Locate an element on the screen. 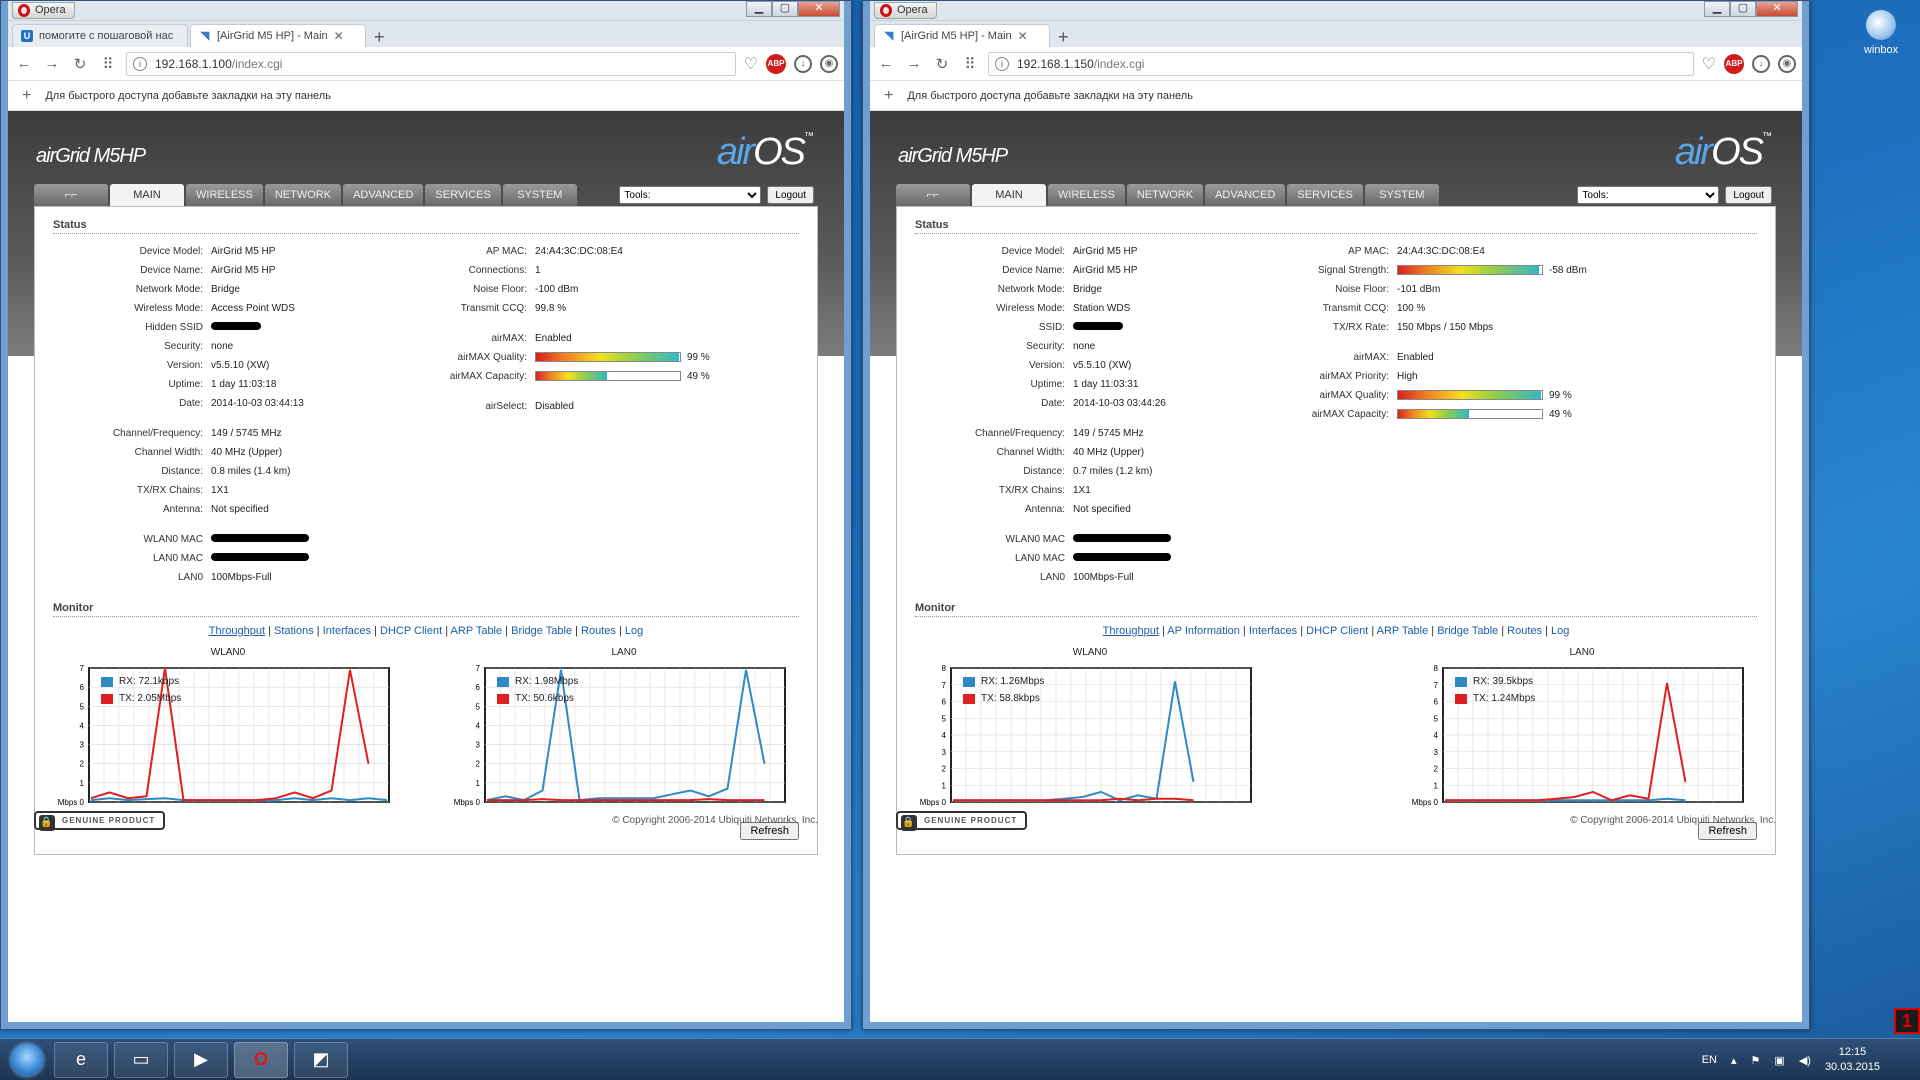 Image resolution: width=1920 pixels, height=1080 pixels. status-value: 99.8 % is located at coordinates (551, 308).